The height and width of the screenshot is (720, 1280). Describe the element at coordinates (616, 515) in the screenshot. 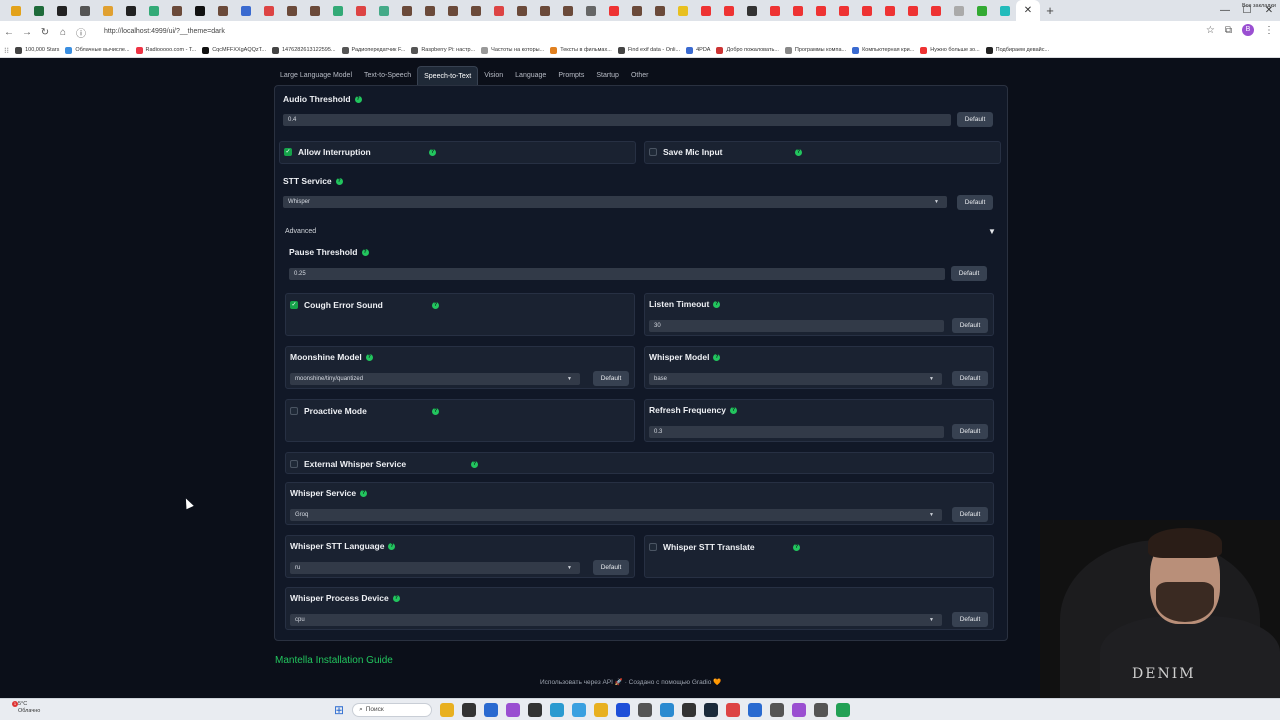

I see `whisper-service-select: Groq ▼` at that location.